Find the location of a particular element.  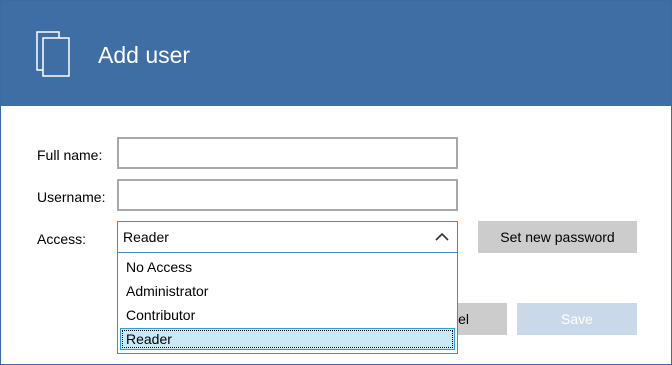

full-name-input is located at coordinates (287, 153).